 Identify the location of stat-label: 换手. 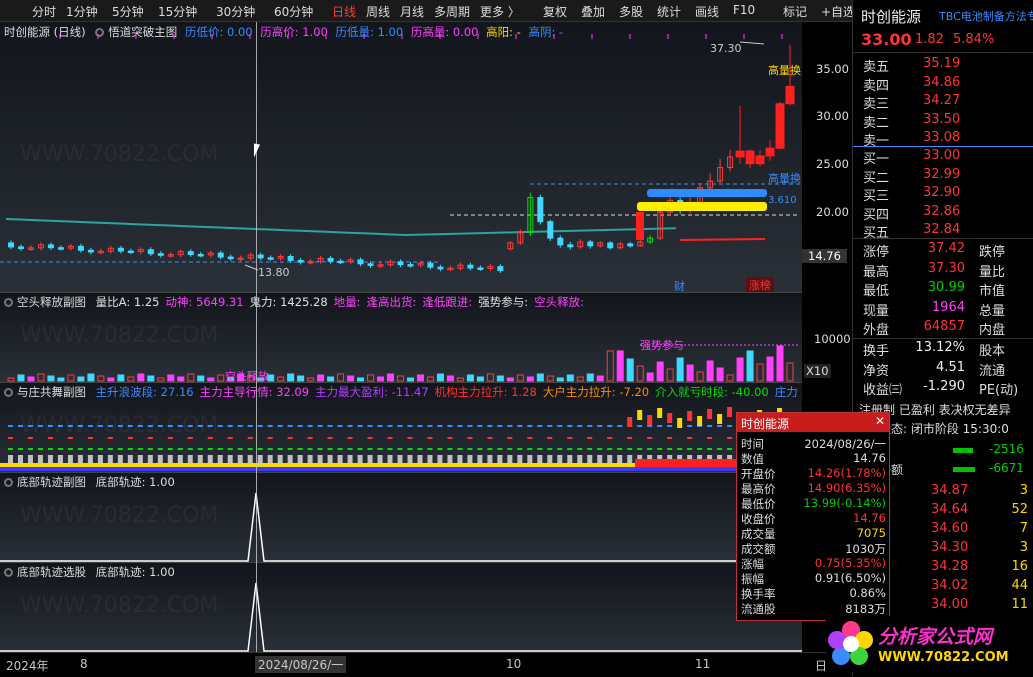
(876, 351).